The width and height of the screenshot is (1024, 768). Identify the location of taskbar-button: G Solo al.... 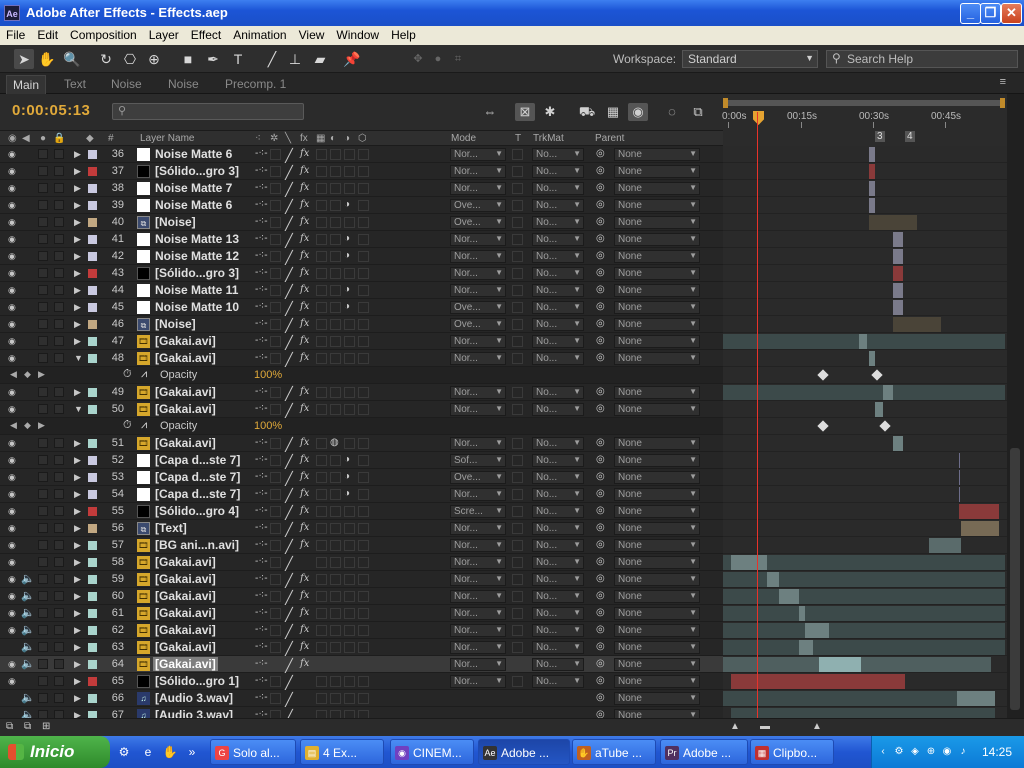
(253, 752).